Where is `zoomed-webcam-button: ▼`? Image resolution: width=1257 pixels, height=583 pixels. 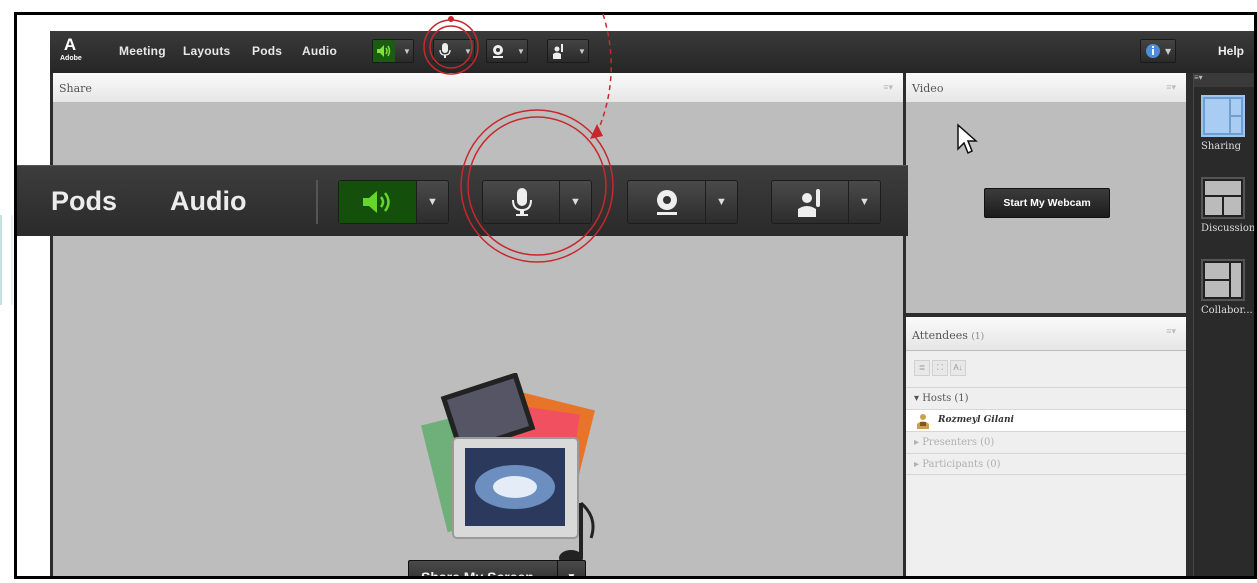
zoomed-webcam-button: ▼ is located at coordinates (682, 202).